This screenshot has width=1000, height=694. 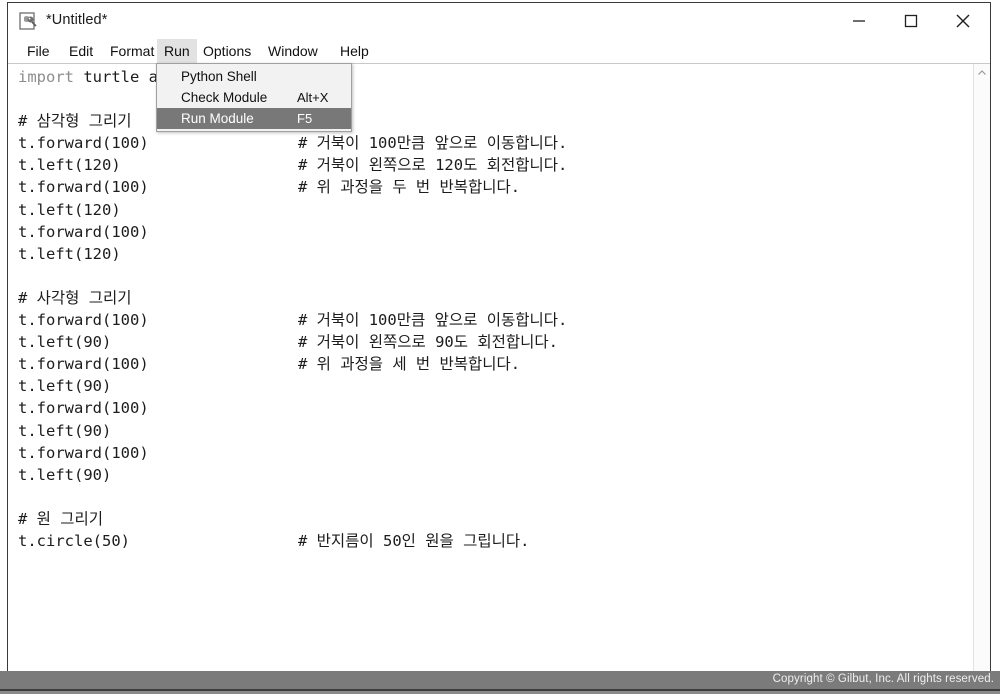 I want to click on menu-item-check-module: Check Module Alt+X, so click(x=254, y=97).